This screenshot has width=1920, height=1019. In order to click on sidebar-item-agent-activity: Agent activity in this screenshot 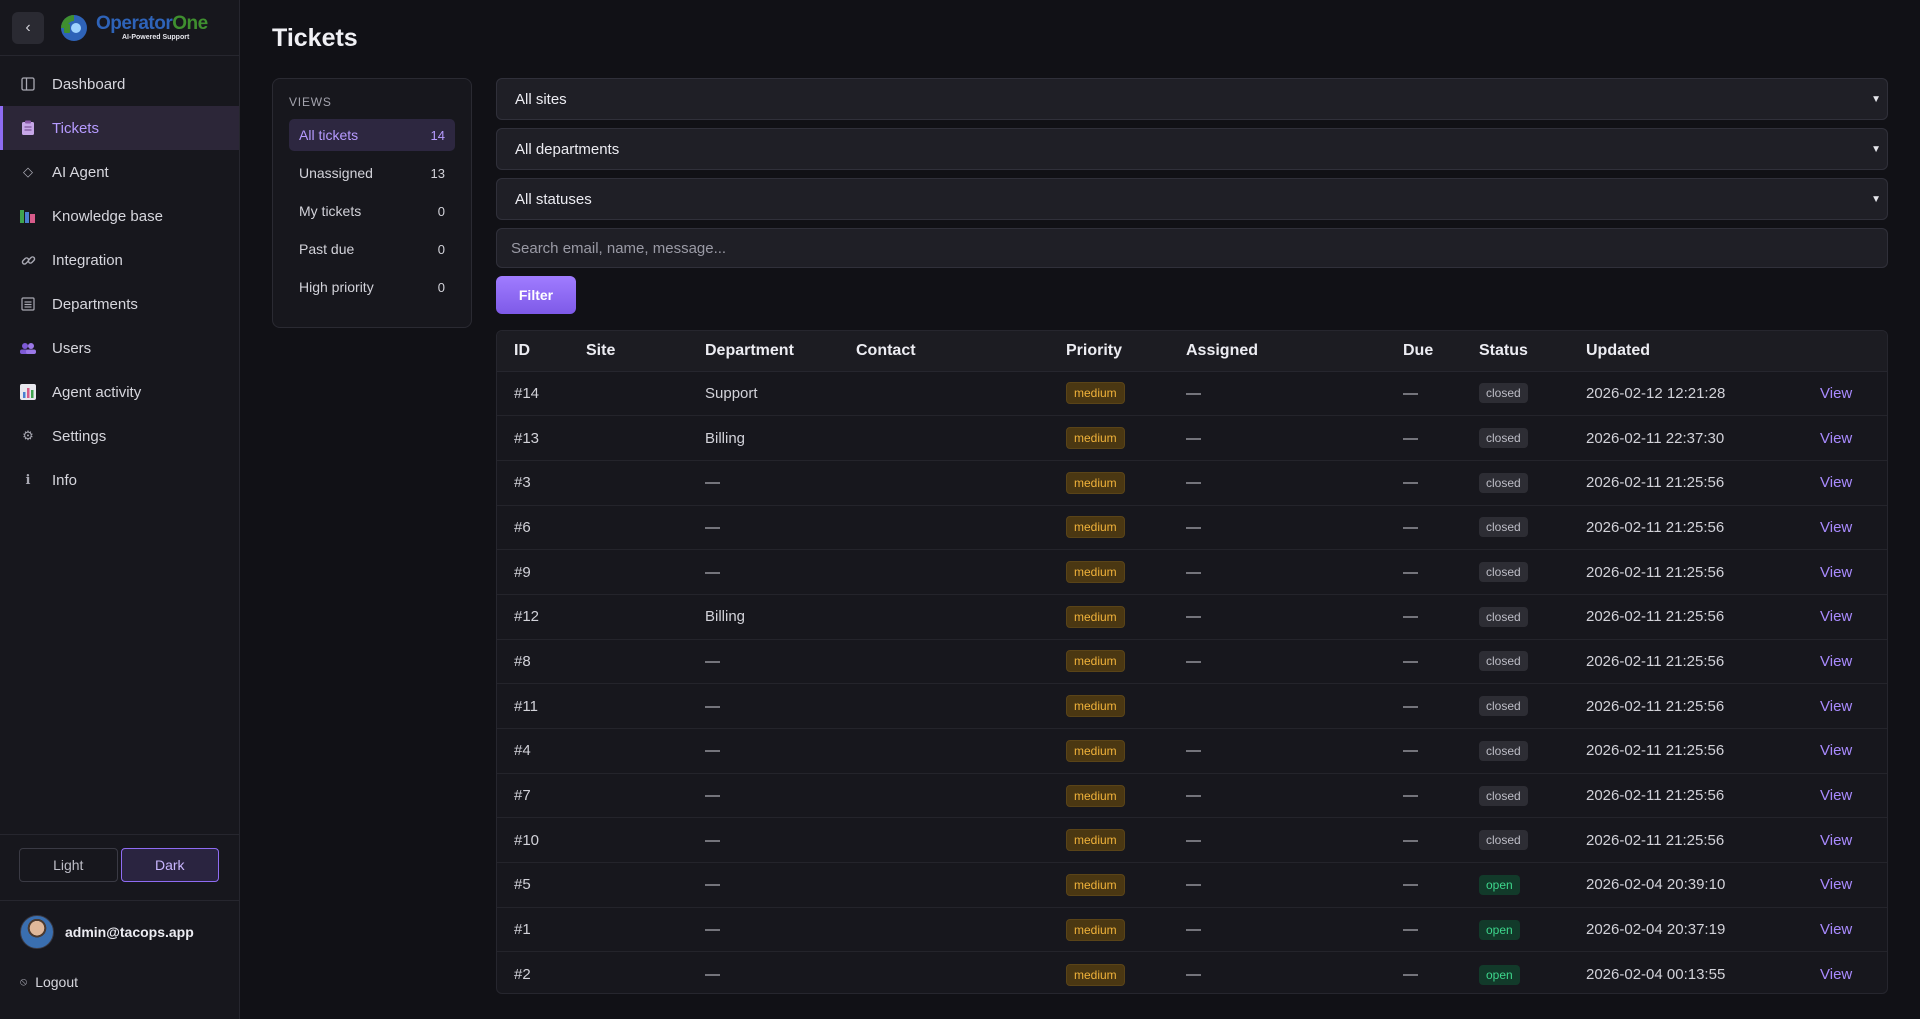, I will do `click(119, 392)`.